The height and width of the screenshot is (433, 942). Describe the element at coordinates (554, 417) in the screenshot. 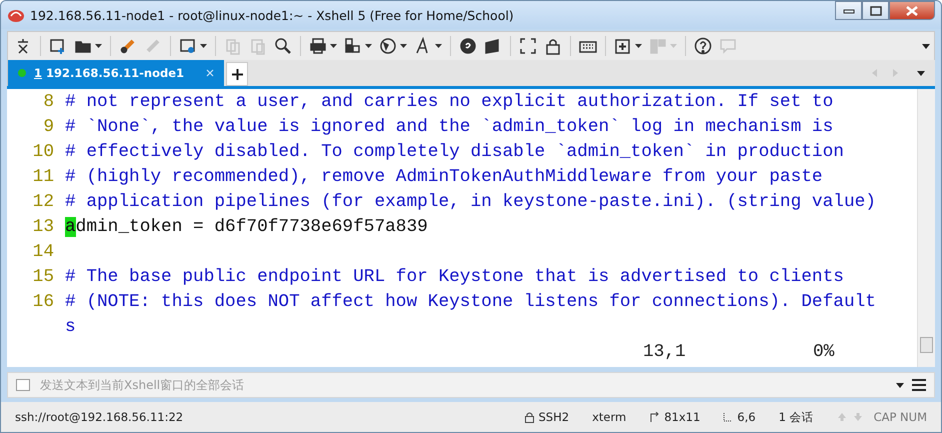

I see `protocol-label: SSH2` at that location.